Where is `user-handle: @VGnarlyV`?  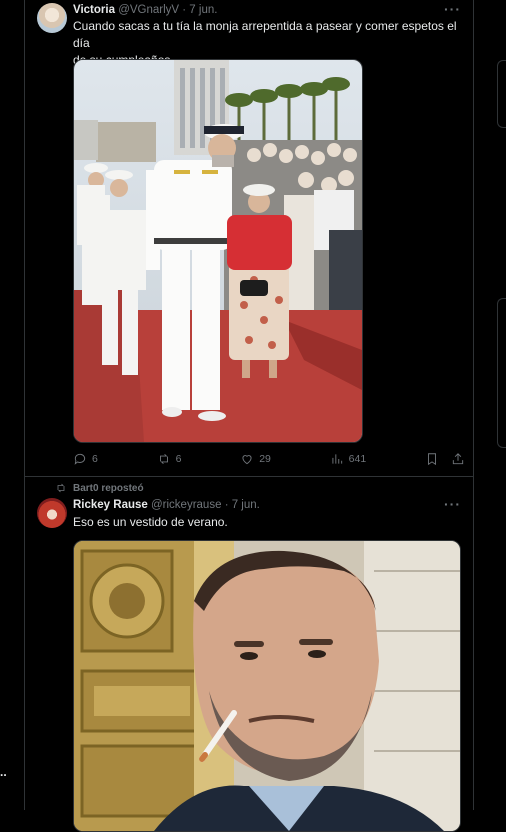
user-handle: @VGnarlyV is located at coordinates (148, 10).